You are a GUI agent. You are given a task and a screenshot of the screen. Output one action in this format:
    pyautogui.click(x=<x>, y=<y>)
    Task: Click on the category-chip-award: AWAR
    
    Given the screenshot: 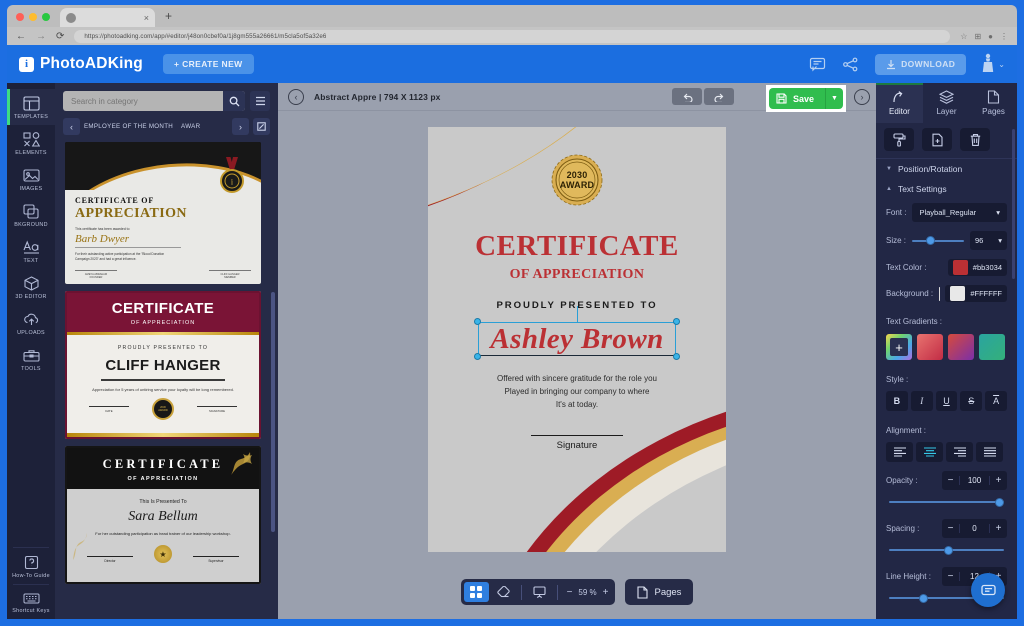 What is the action you would take?
    pyautogui.click(x=190, y=126)
    